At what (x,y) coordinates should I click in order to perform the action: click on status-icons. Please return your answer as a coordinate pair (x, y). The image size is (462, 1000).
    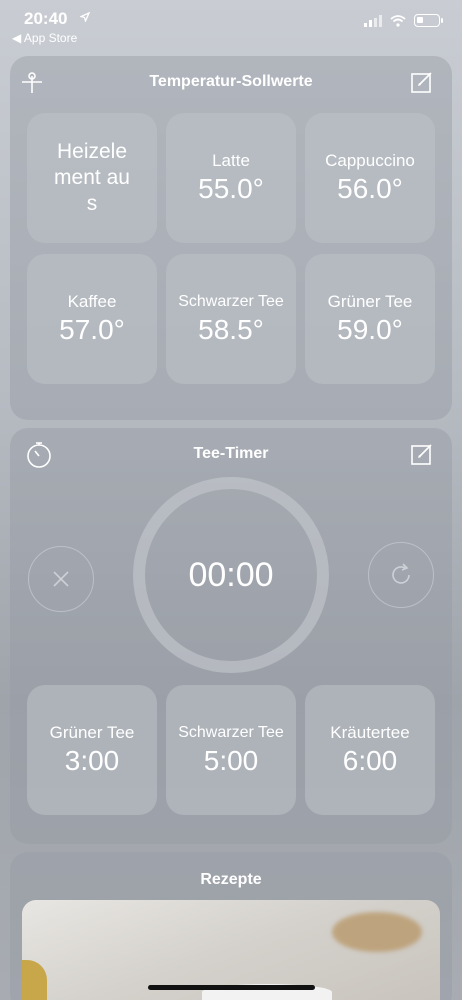
    Looking at the image, I should click on (403, 20).